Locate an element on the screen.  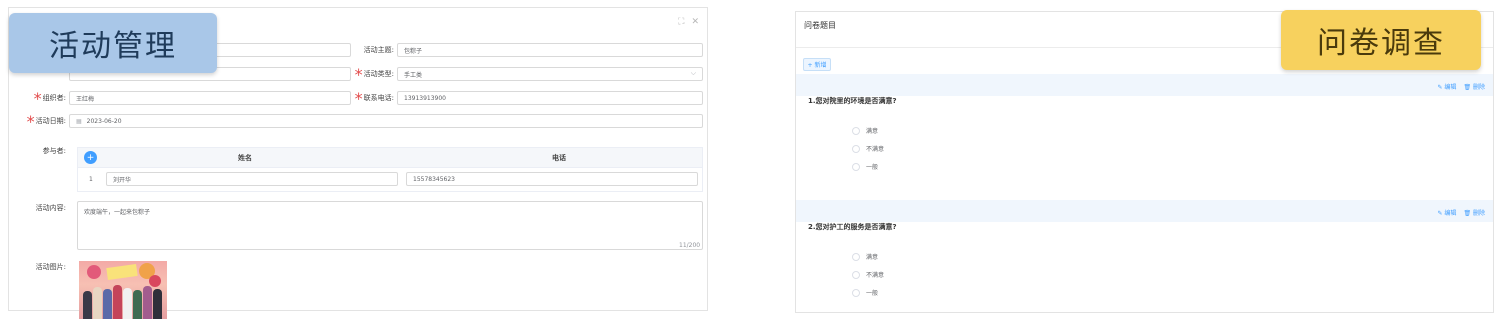
table-row: 1 刘开华 15578345623 is located at coordinates (390, 180).